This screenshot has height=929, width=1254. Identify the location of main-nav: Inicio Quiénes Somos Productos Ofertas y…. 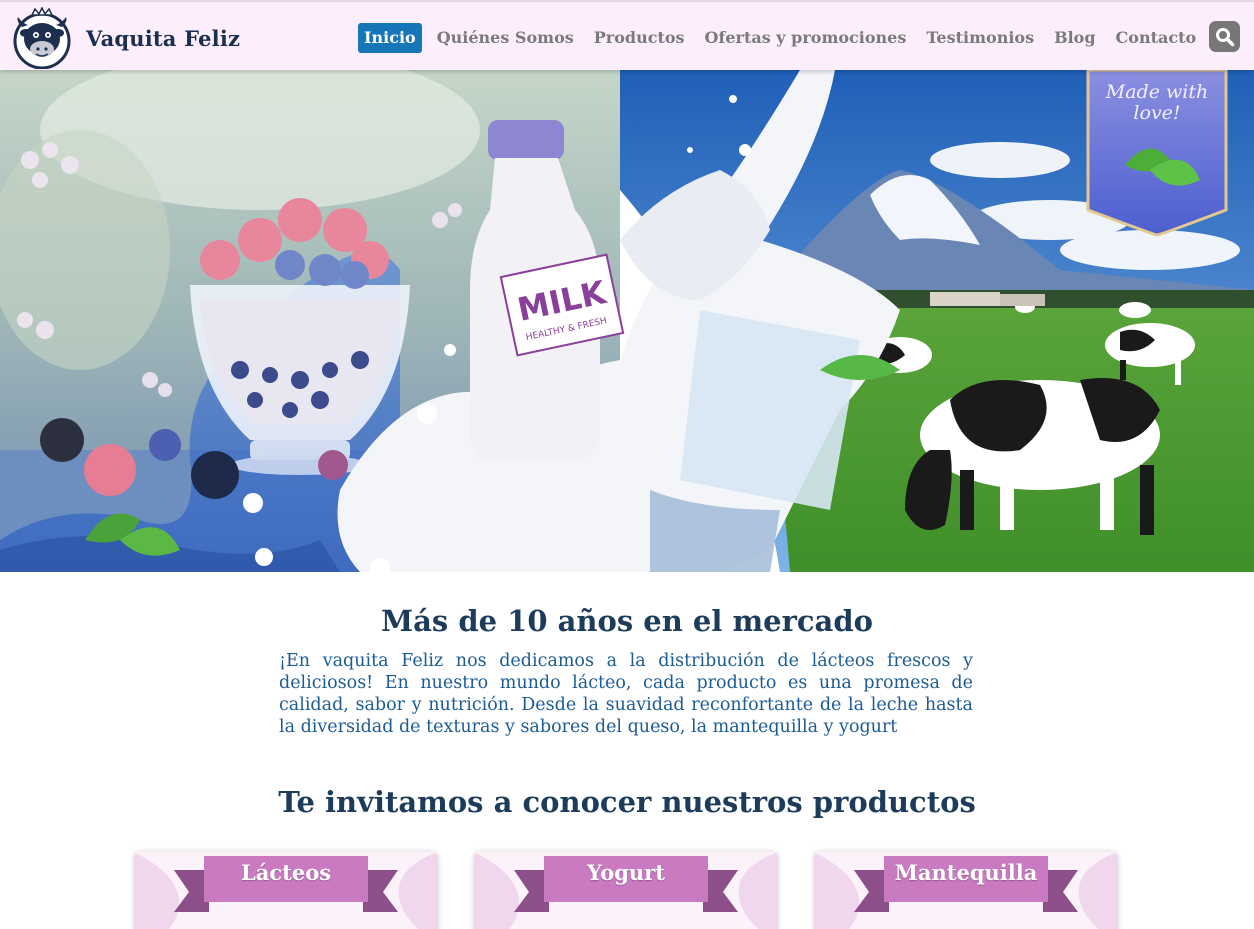
(787, 38).